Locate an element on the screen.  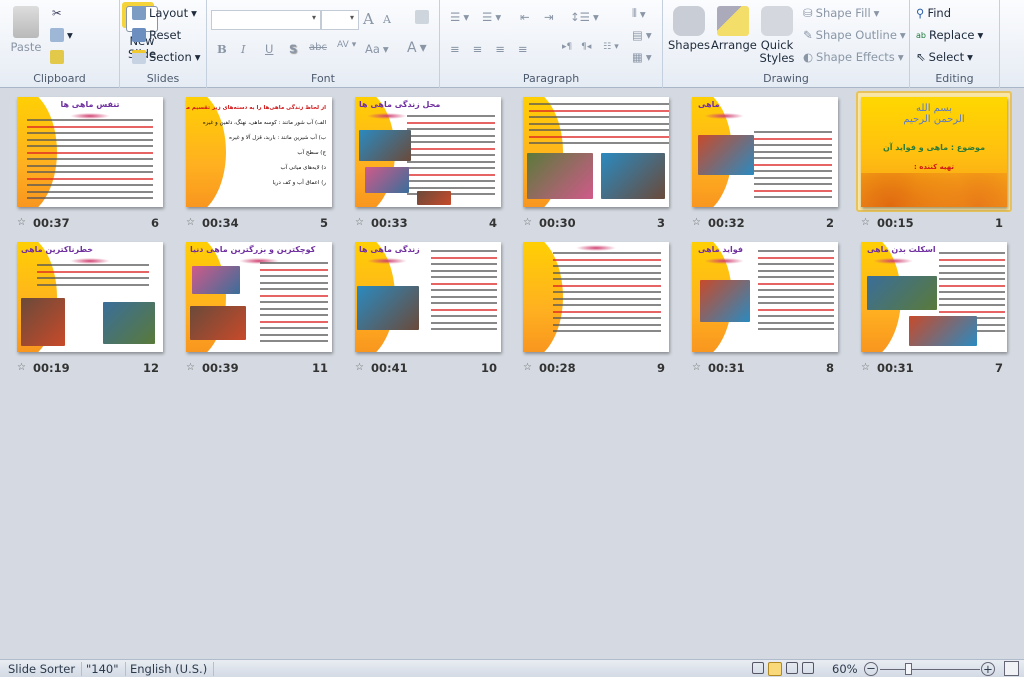
slide-preview: ماهی is located at coordinates (765, 152).